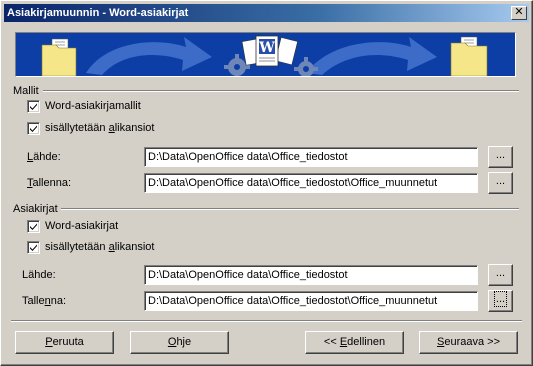  What do you see at coordinates (281, 91) in the screenshot?
I see `templates-divider` at bounding box center [281, 91].